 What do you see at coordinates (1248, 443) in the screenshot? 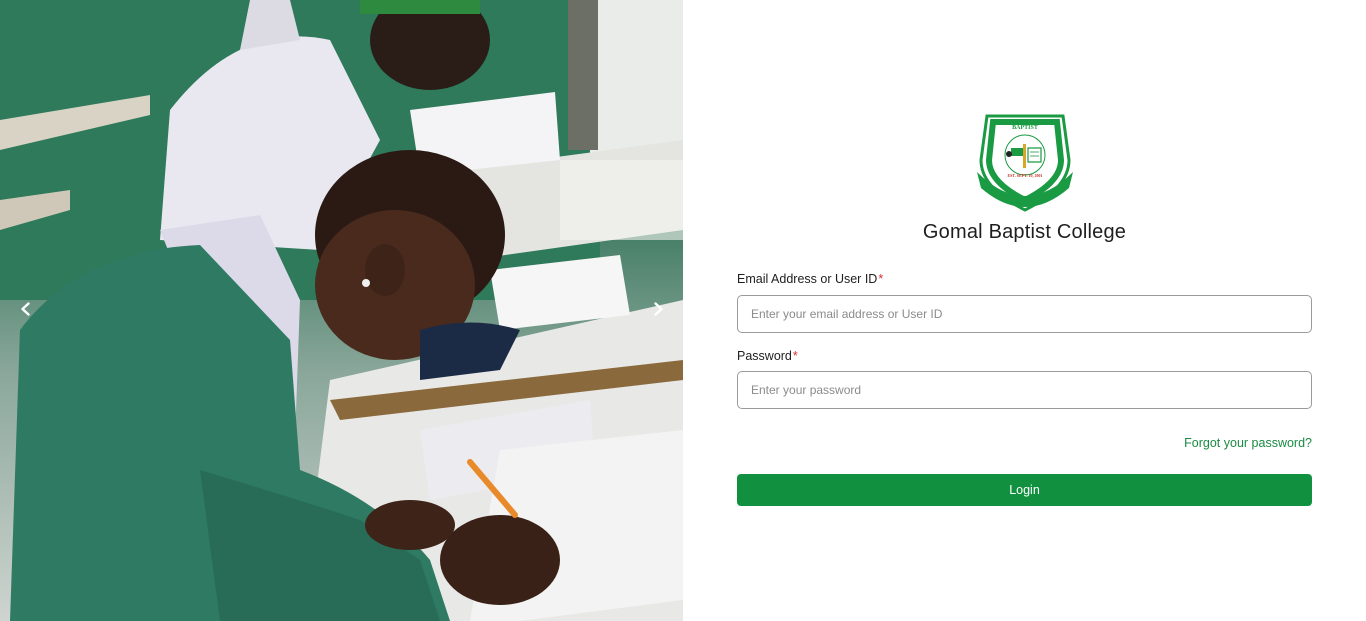
I see `forgot-password-link: Forgot your password?` at bounding box center [1248, 443].